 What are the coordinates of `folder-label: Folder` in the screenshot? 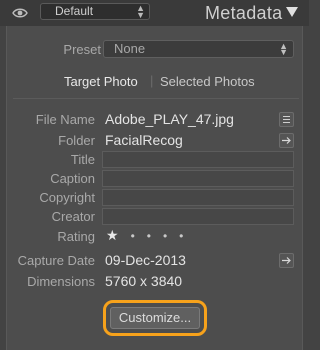 It's located at (76, 140).